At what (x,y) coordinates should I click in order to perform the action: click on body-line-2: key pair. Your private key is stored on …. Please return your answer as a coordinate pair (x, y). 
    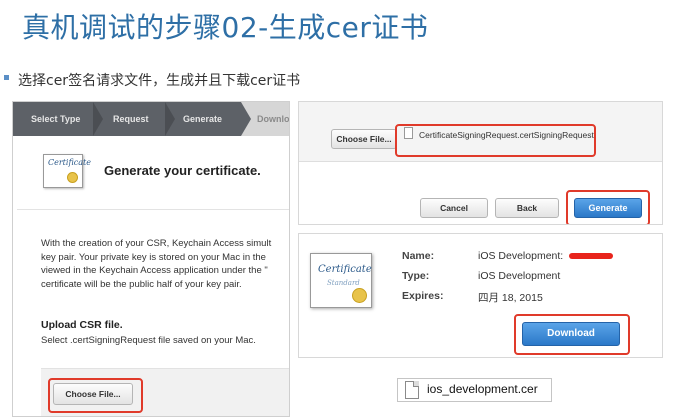
    Looking at the image, I should click on (153, 257).